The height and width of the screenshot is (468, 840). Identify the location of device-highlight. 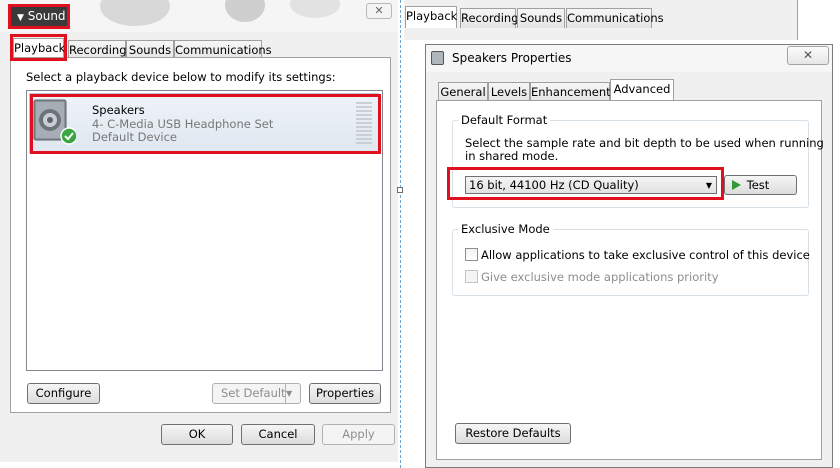
(205, 124).